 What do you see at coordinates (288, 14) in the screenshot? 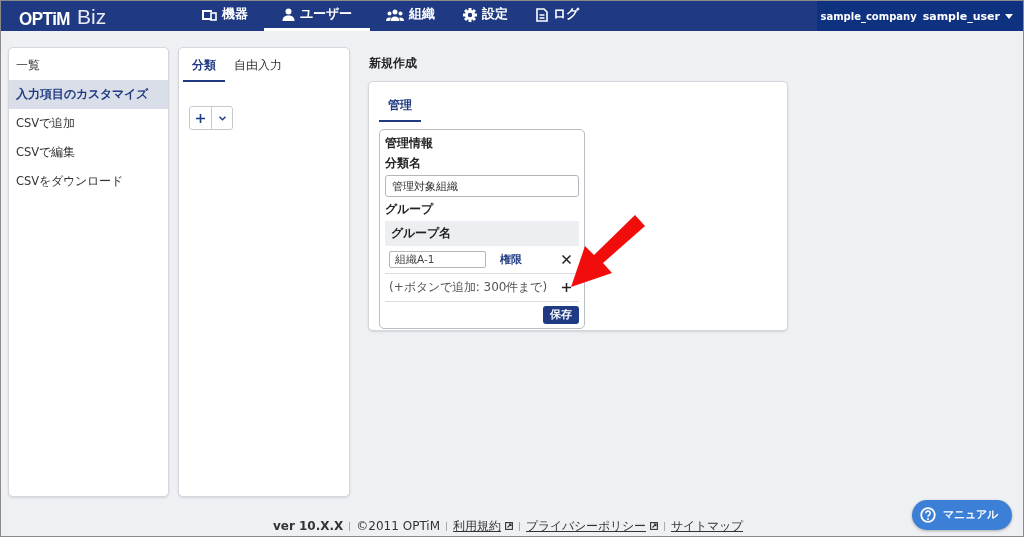
I see `user-icon` at bounding box center [288, 14].